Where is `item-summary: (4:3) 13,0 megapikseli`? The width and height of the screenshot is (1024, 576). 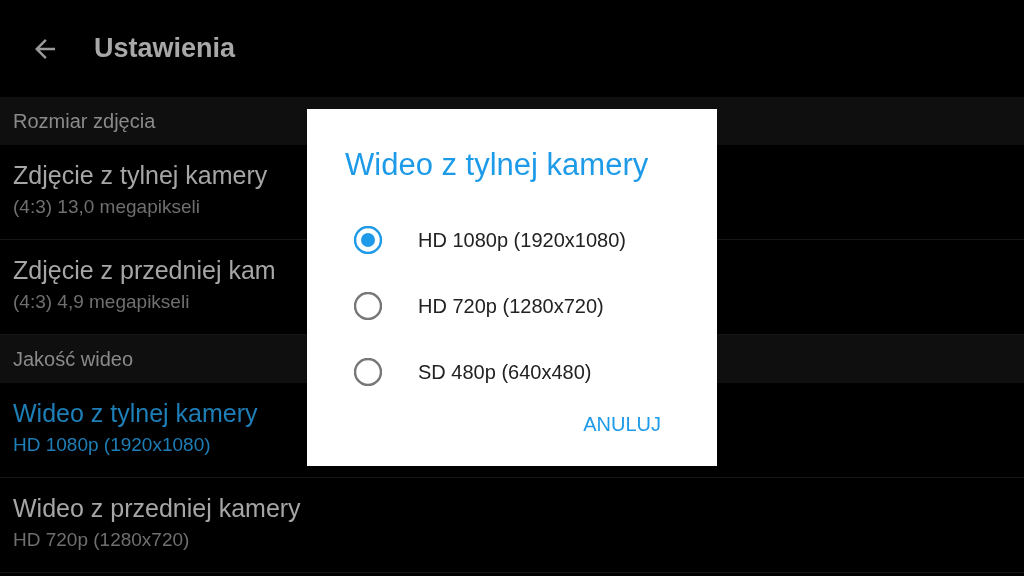
item-summary: (4:3) 13,0 megapikseli is located at coordinates (106, 207).